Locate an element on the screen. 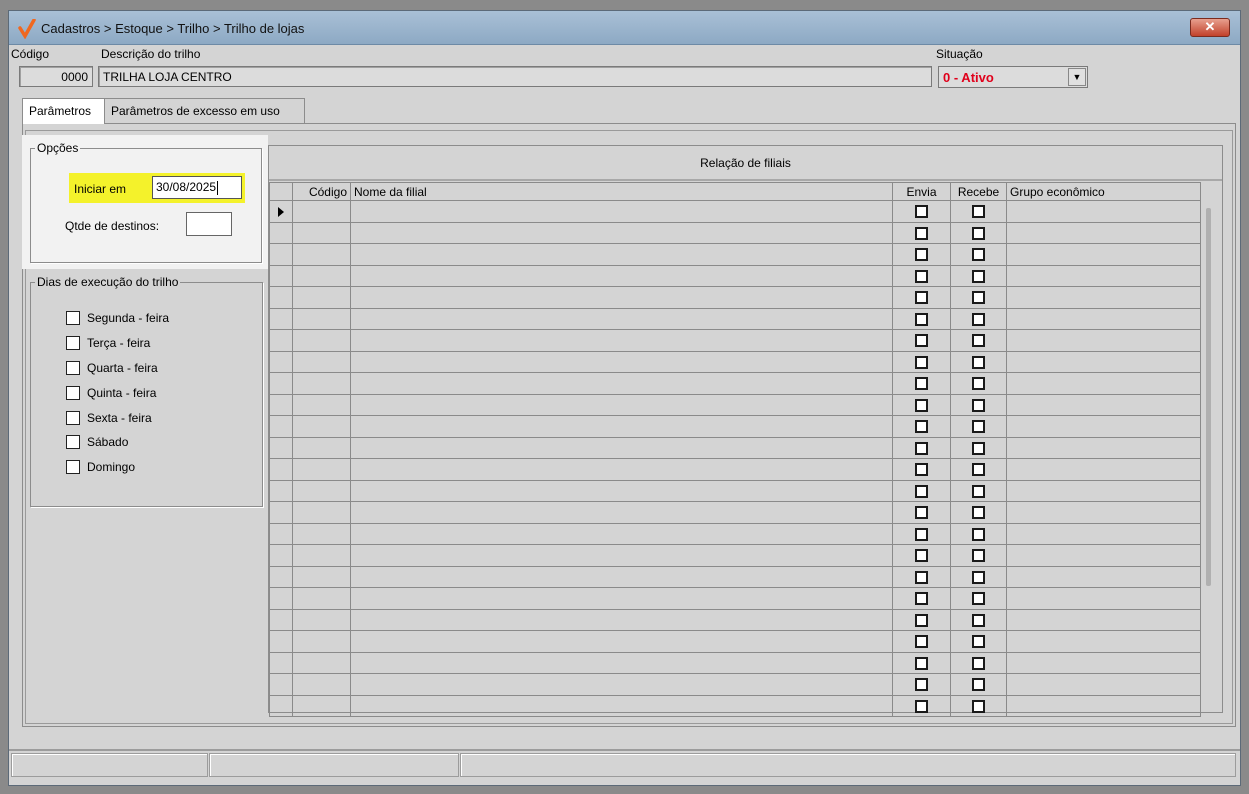  close-button: ✕ is located at coordinates (1210, 27).